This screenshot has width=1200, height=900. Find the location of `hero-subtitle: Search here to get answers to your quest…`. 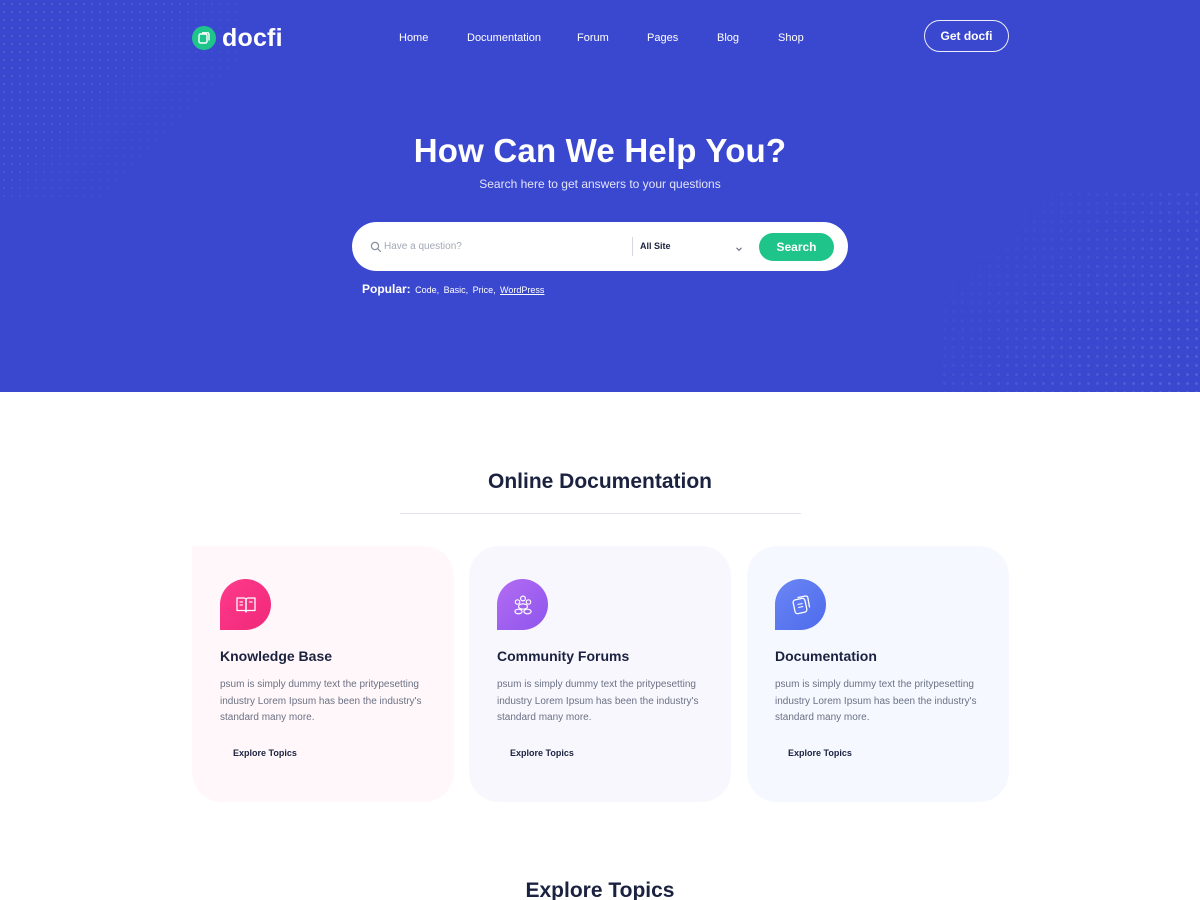

hero-subtitle: Search here to get answers to your quest… is located at coordinates (600, 184).